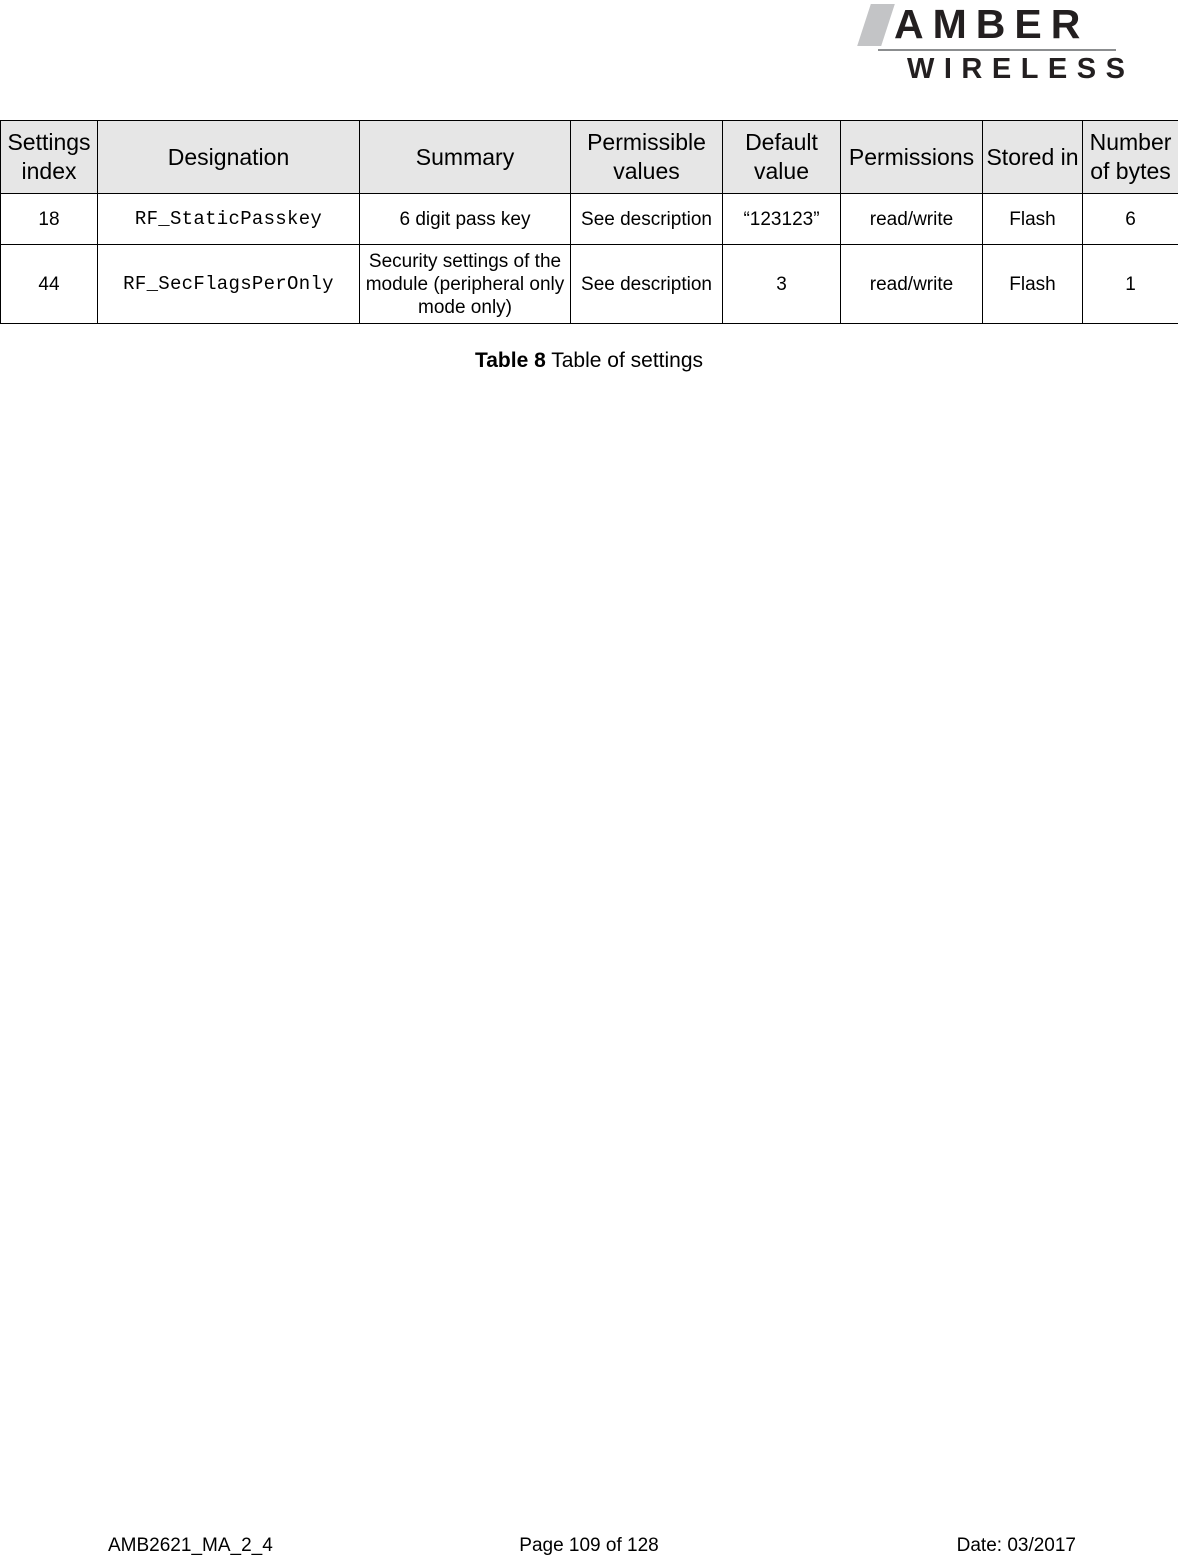 The height and width of the screenshot is (1564, 1178). What do you see at coordinates (1021, 69) in the screenshot?
I see `logo-brand-secondary: WIRELESS` at bounding box center [1021, 69].